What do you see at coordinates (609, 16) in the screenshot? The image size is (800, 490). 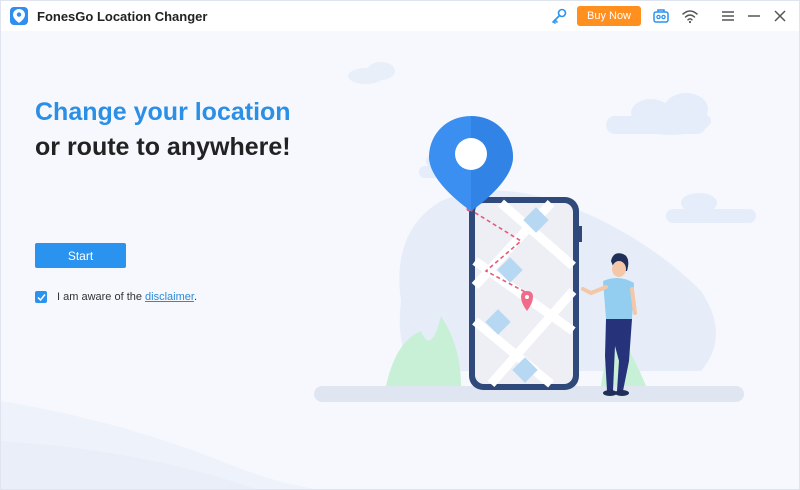 I see `buy-now-button: Buy Now` at bounding box center [609, 16].